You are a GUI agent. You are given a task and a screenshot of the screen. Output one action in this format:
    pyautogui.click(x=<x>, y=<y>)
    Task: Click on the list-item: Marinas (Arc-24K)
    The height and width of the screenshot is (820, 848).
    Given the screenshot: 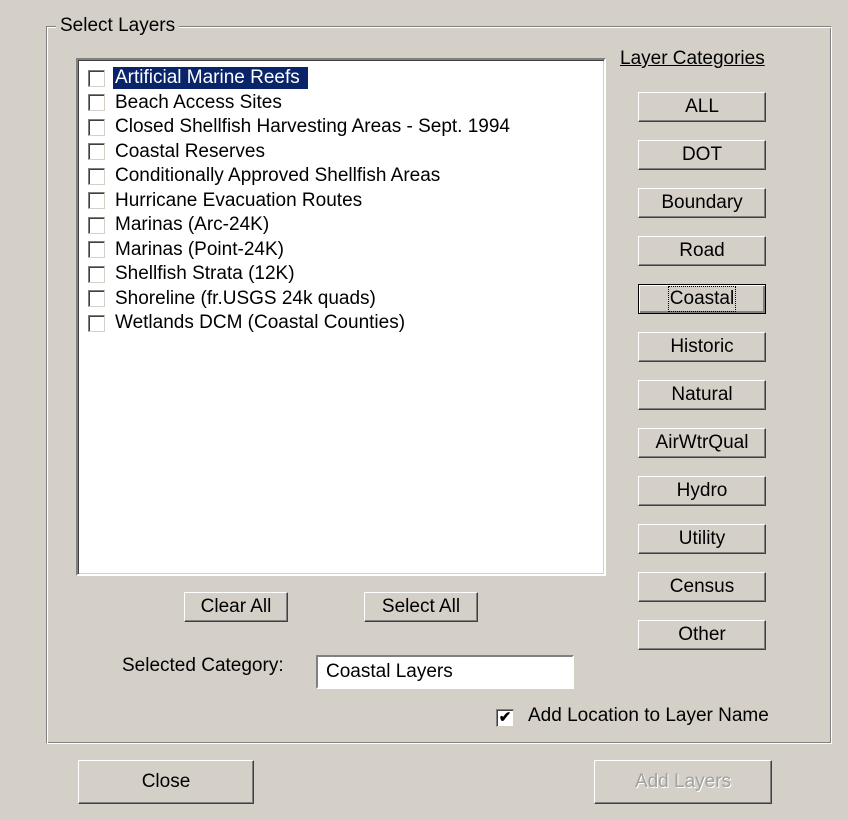 What is the action you would take?
    pyautogui.click(x=179, y=225)
    